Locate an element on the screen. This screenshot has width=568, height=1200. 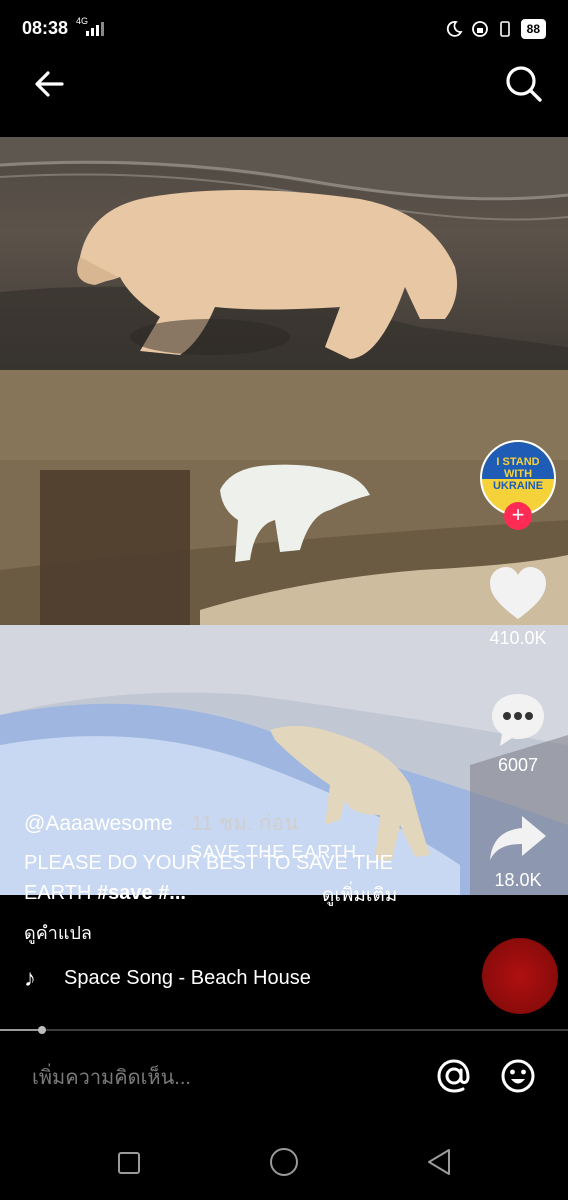
back-button is located at coordinates (50, 84).